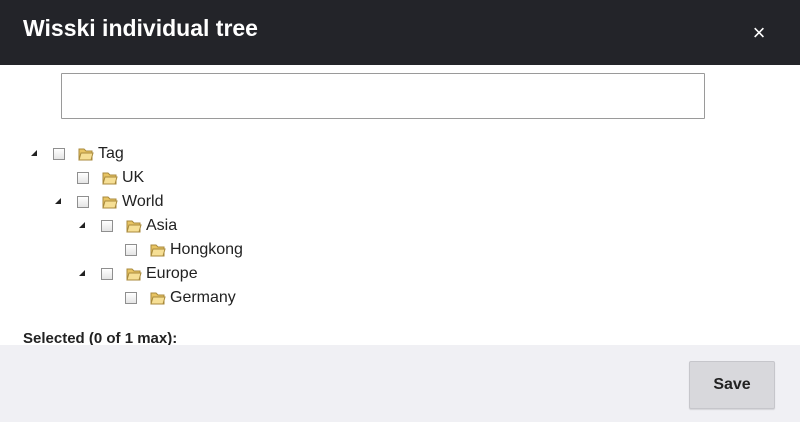 The image size is (800, 422). Describe the element at coordinates (140, 28) in the screenshot. I see `dialog-title: Wisski individual tree` at that location.